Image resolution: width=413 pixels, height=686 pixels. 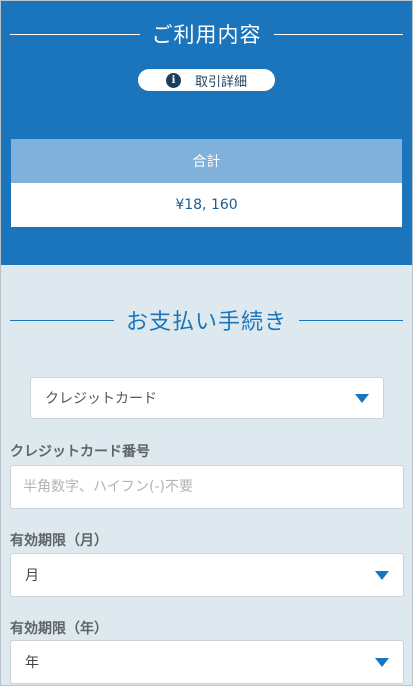 What do you see at coordinates (220, 82) in the screenshot?
I see `transaction-details-label: 取引詳細` at bounding box center [220, 82].